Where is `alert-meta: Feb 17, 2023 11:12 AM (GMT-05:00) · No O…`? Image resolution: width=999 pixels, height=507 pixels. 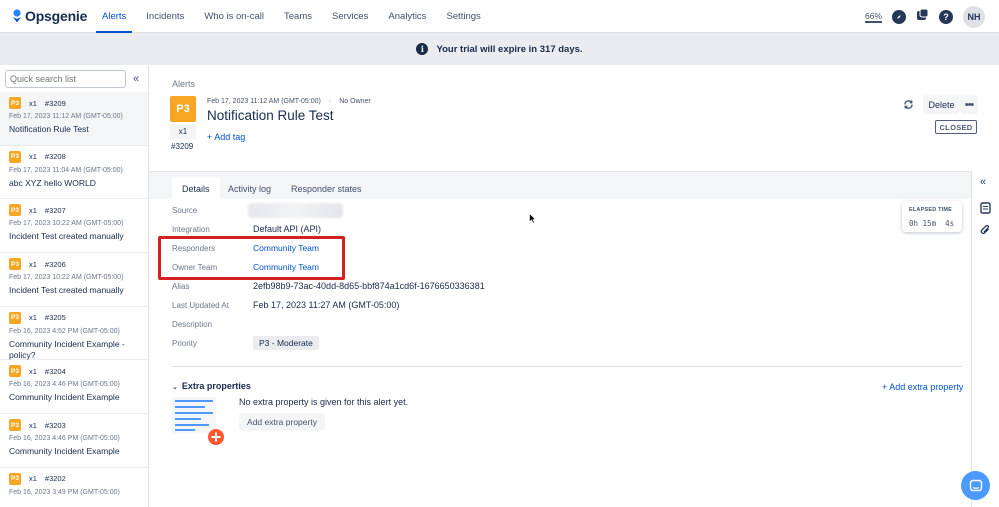 alert-meta: Feb 17, 2023 11:12 AM (GMT-05:00) · No O… is located at coordinates (289, 101).